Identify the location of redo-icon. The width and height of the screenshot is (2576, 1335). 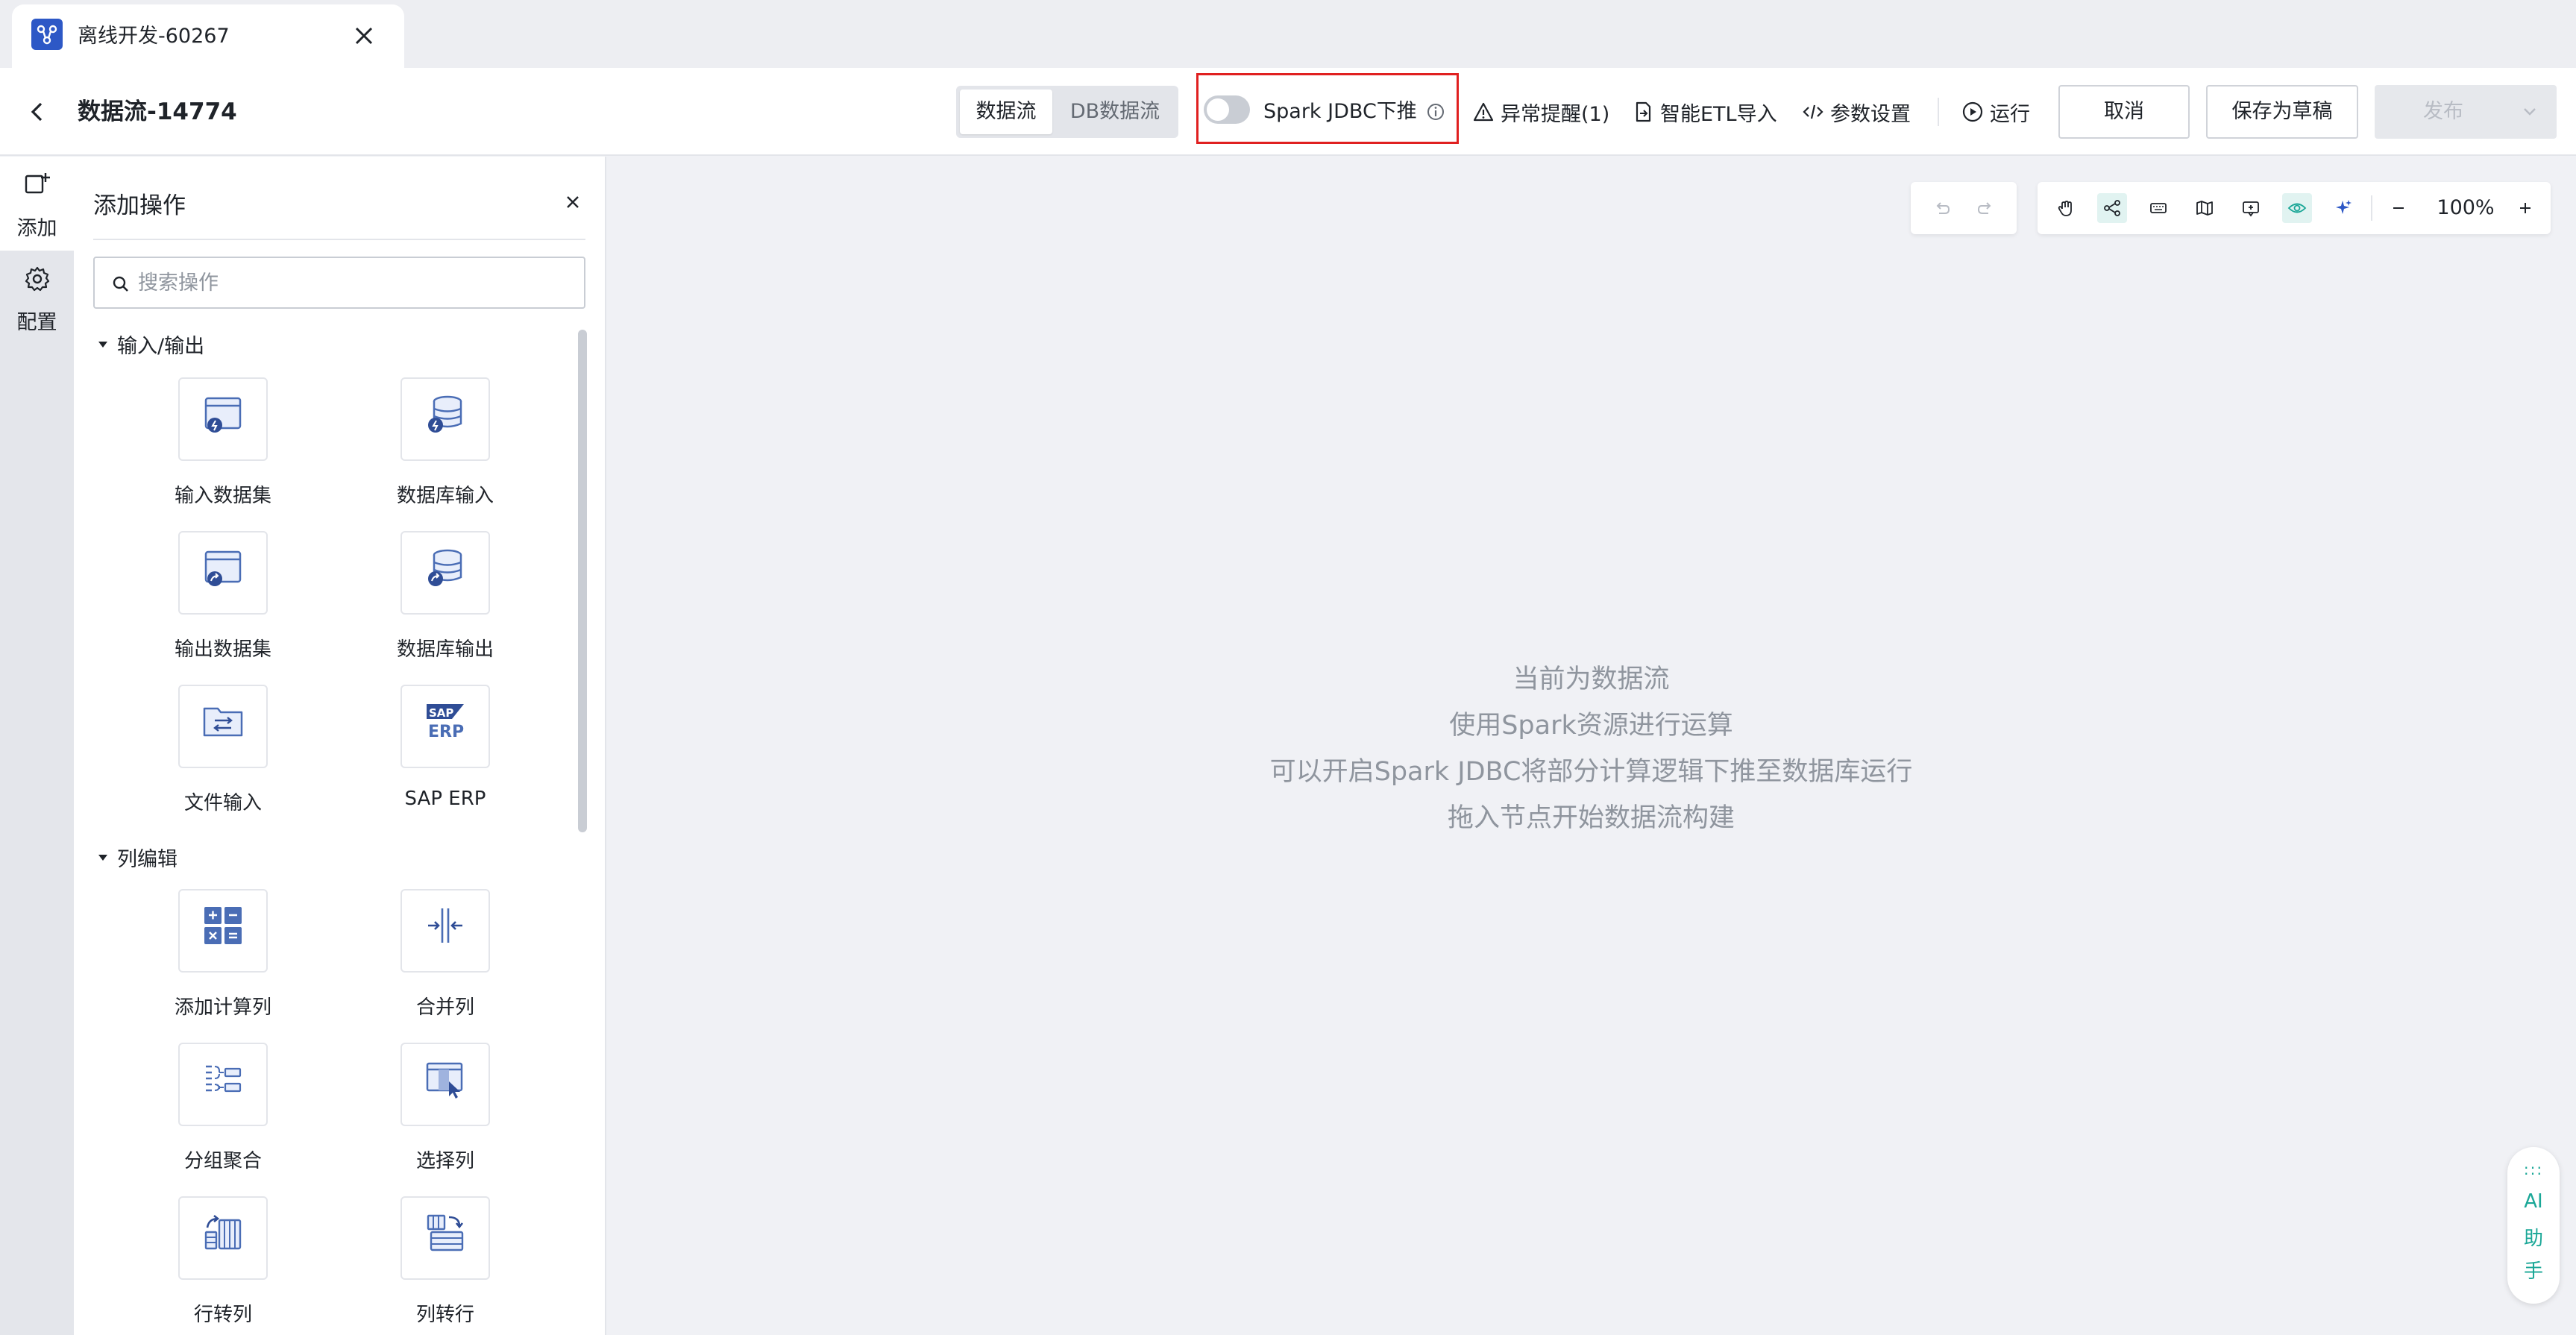
(1985, 208).